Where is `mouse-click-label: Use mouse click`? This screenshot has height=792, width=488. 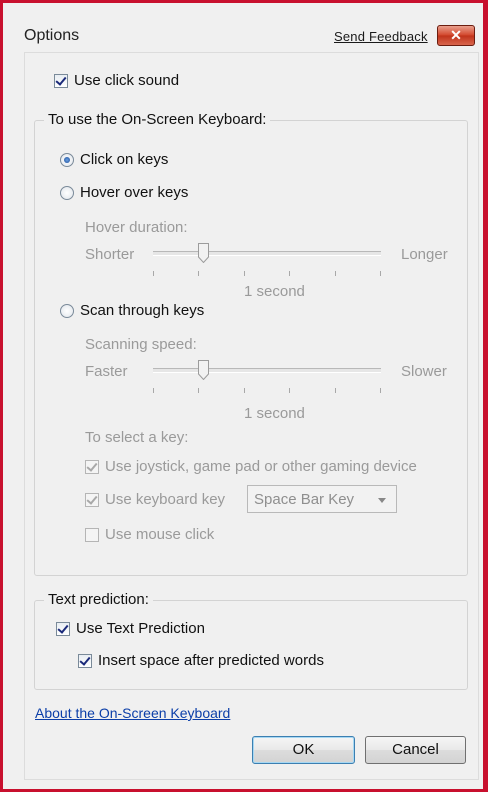
mouse-click-label: Use mouse click is located at coordinates (160, 534).